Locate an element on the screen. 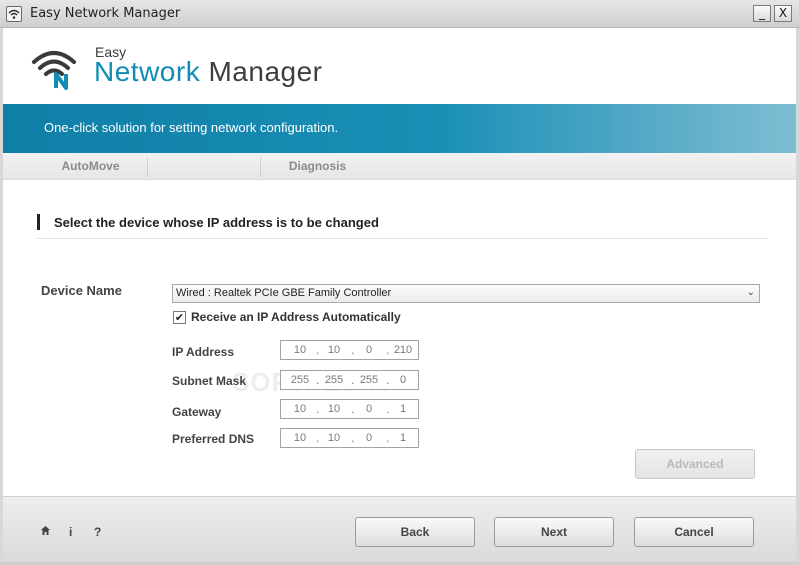 The image size is (799, 565). wifi-icon is located at coordinates (14, 14).